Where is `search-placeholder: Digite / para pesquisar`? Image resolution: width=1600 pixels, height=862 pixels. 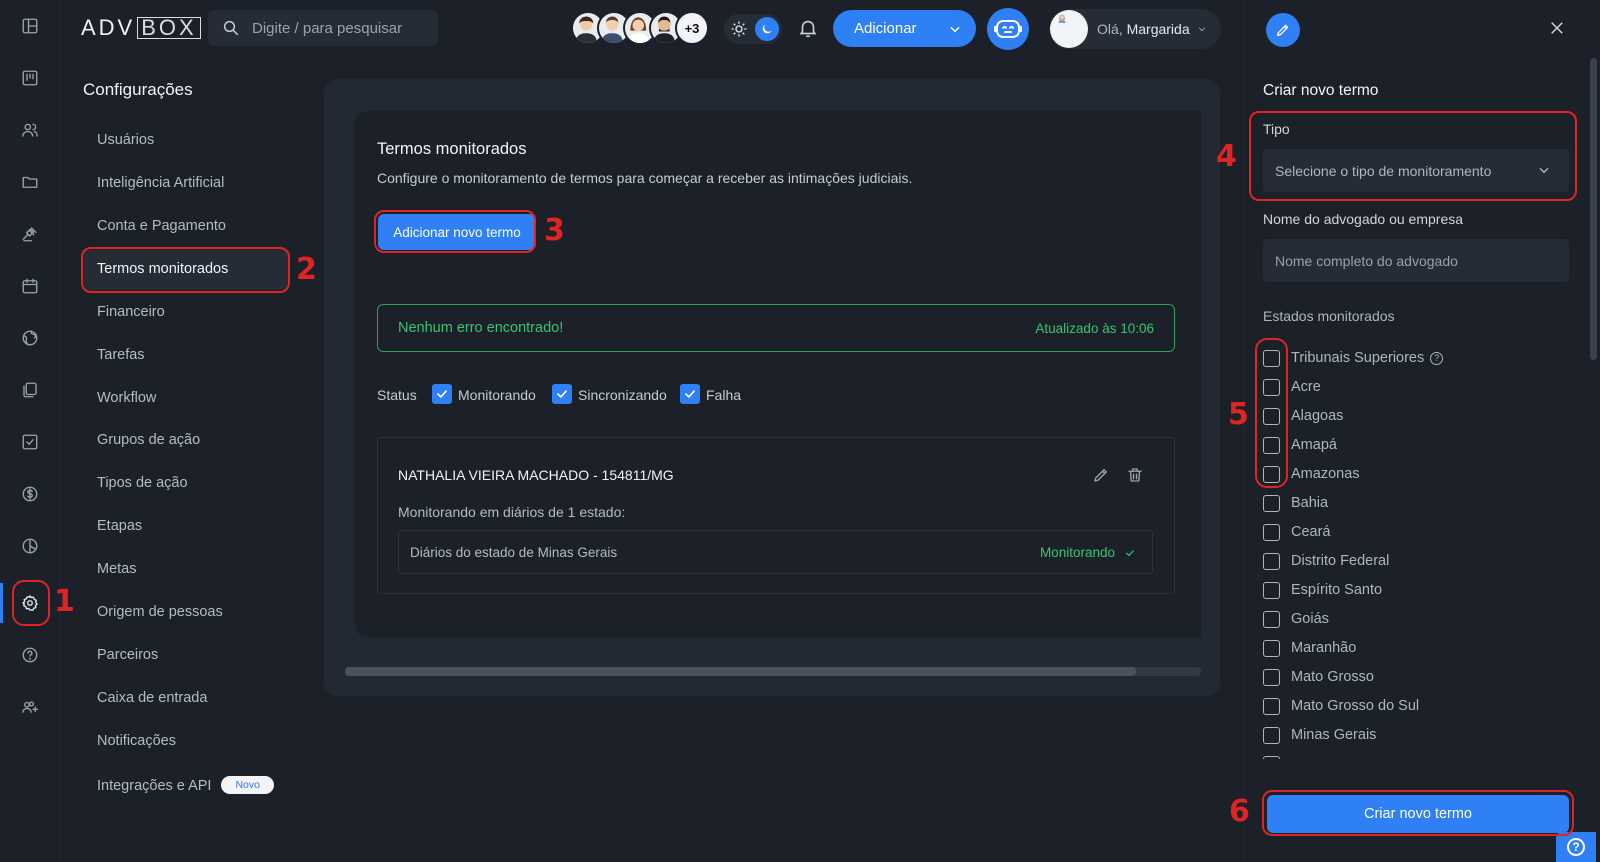 search-placeholder: Digite / para pesquisar is located at coordinates (327, 28).